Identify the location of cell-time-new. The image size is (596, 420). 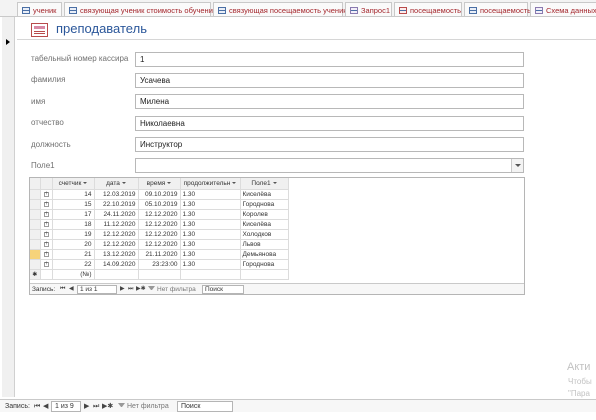
(159, 274).